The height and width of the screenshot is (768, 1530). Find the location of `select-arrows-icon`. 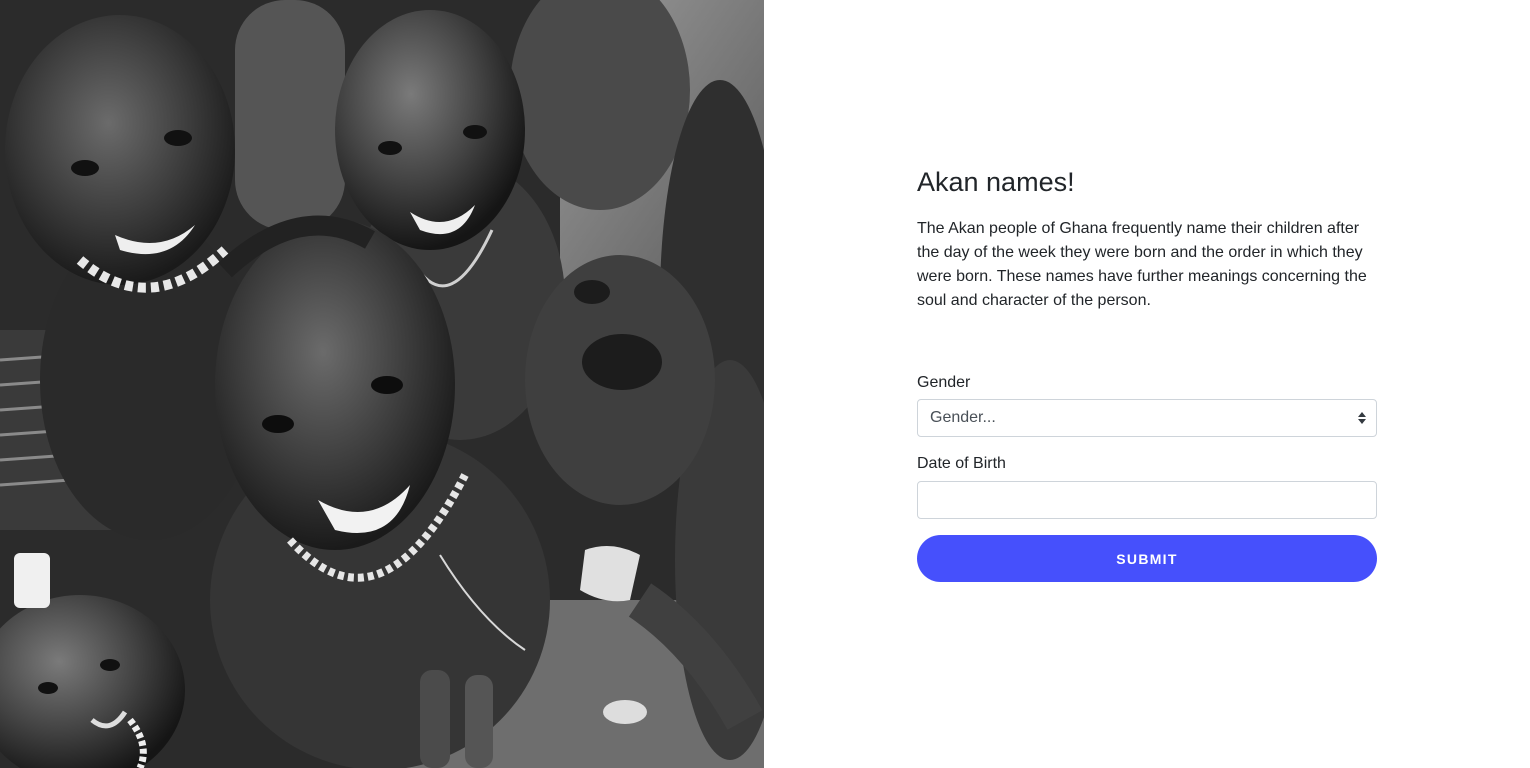

select-arrows-icon is located at coordinates (1362, 418).